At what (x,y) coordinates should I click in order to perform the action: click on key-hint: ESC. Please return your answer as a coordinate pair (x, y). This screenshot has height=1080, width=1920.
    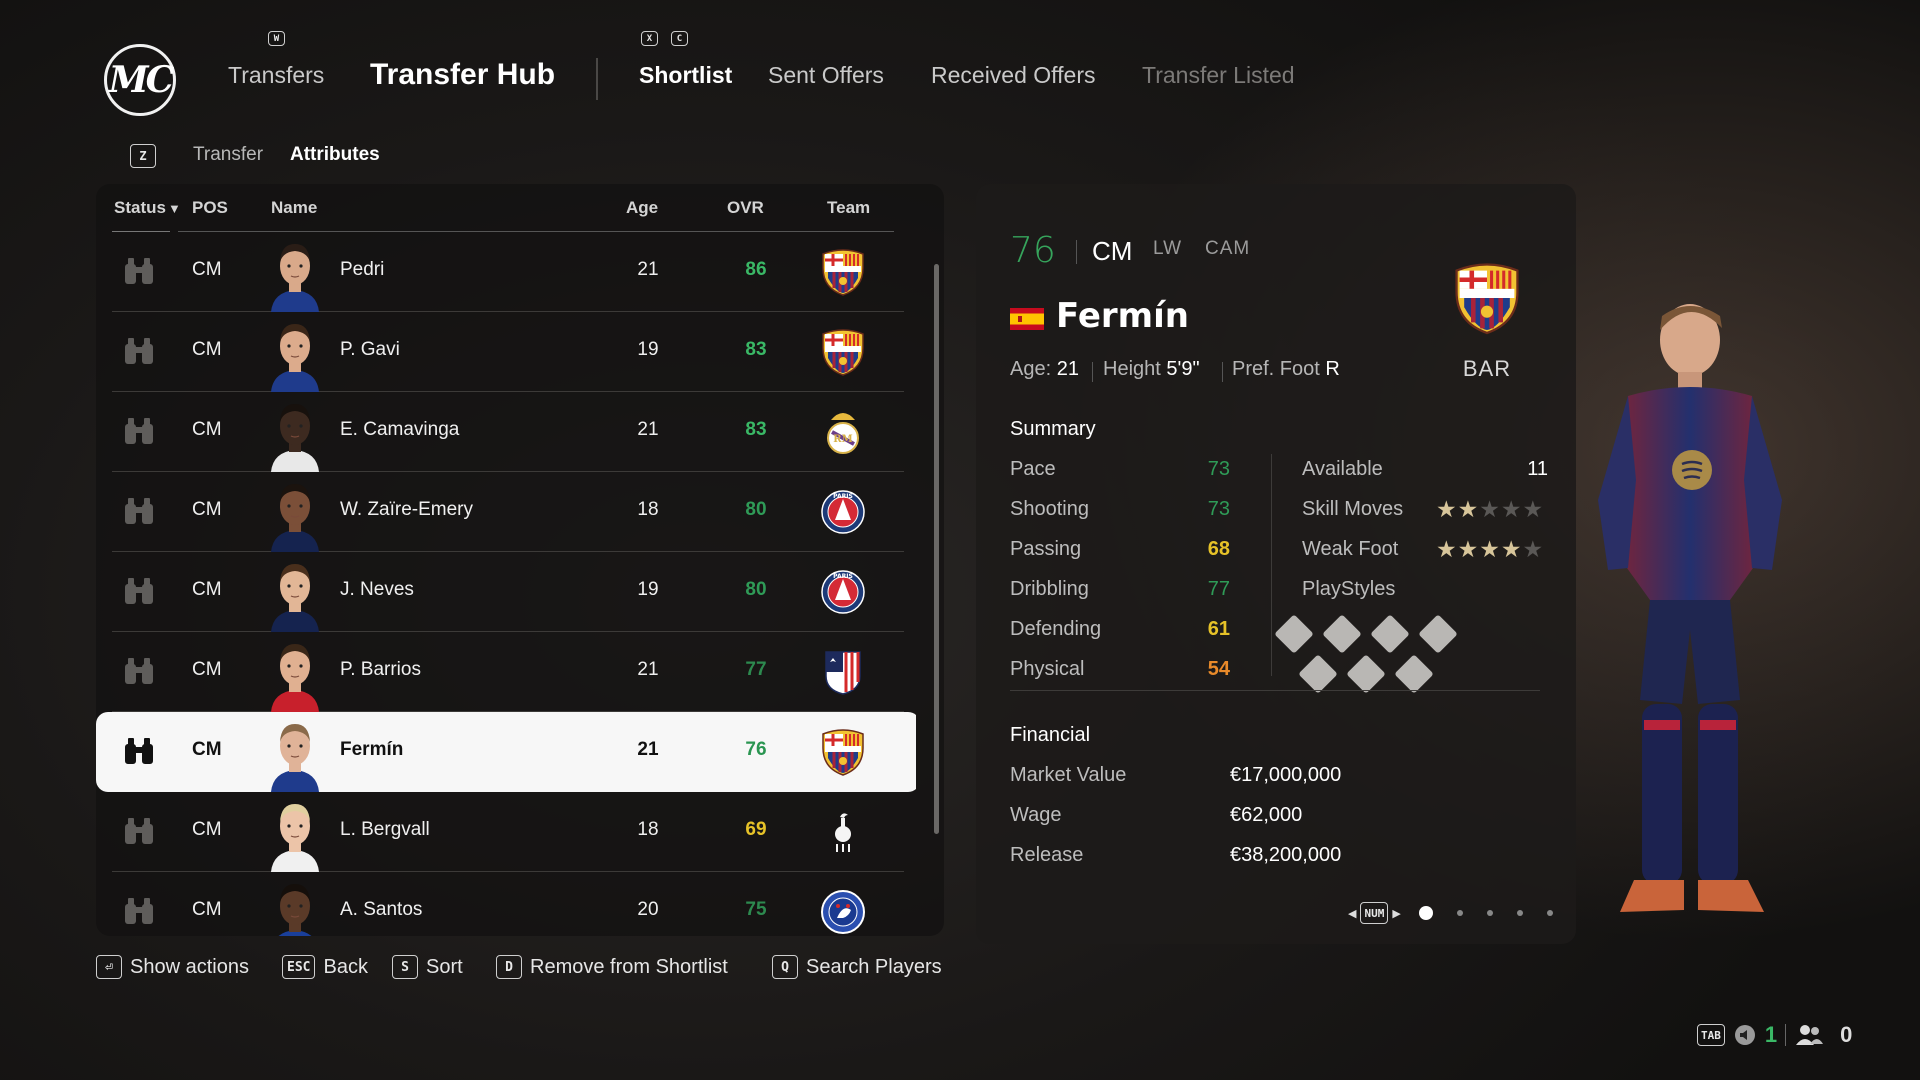
    Looking at the image, I should click on (299, 967).